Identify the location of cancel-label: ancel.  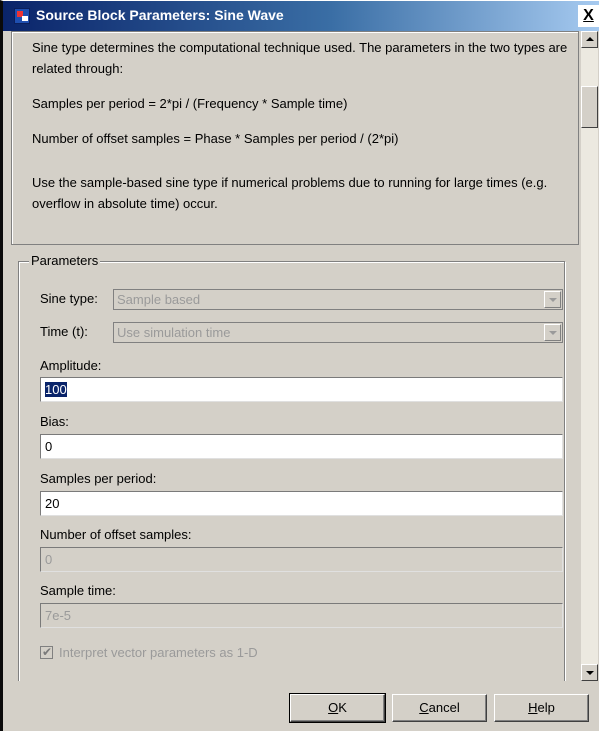
(444, 707).